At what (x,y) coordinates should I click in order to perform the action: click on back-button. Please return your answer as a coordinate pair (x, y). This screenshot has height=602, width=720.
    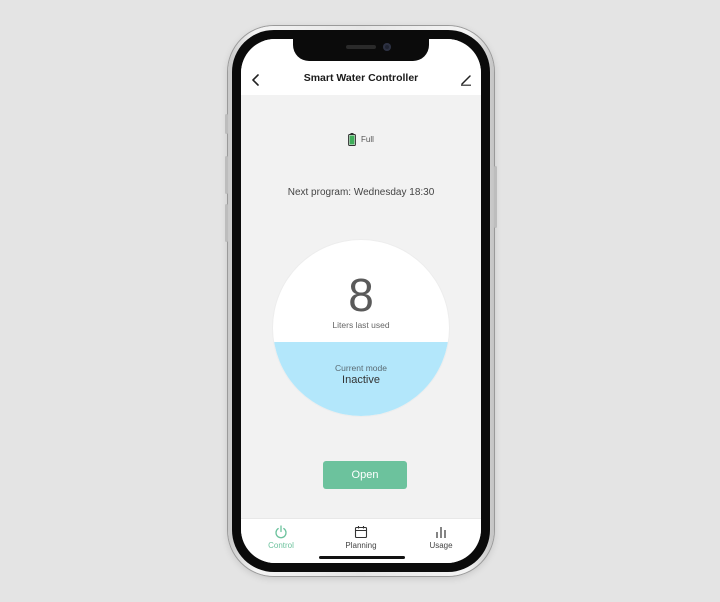
    Looking at the image, I should click on (256, 80).